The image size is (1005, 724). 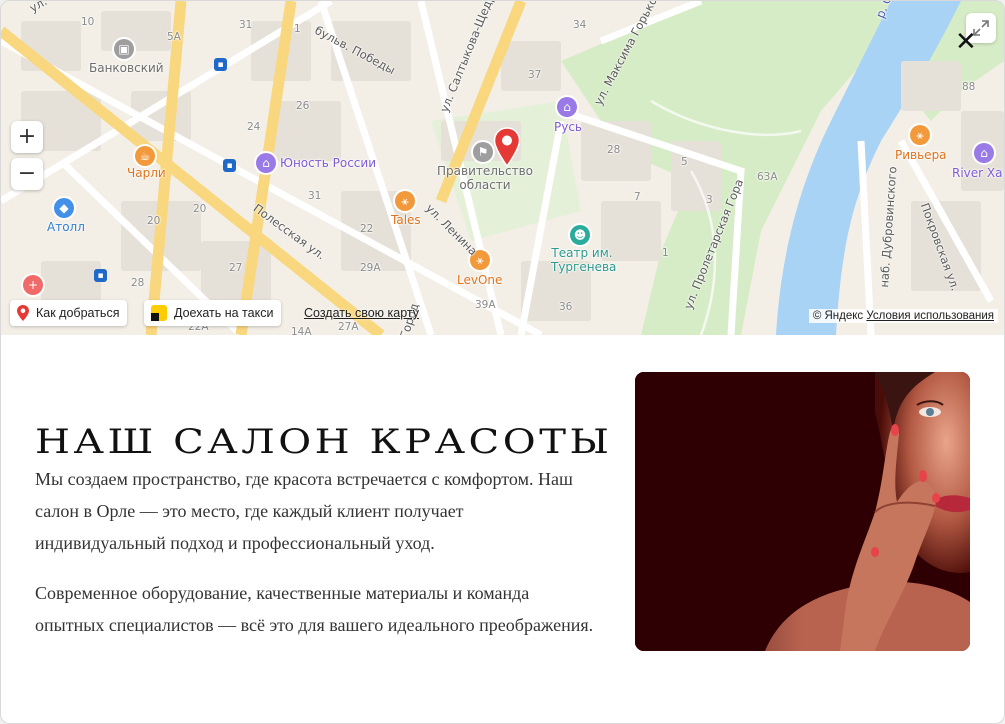 I want to click on taxi-button: Доехать на такси, so click(x=213, y=313).